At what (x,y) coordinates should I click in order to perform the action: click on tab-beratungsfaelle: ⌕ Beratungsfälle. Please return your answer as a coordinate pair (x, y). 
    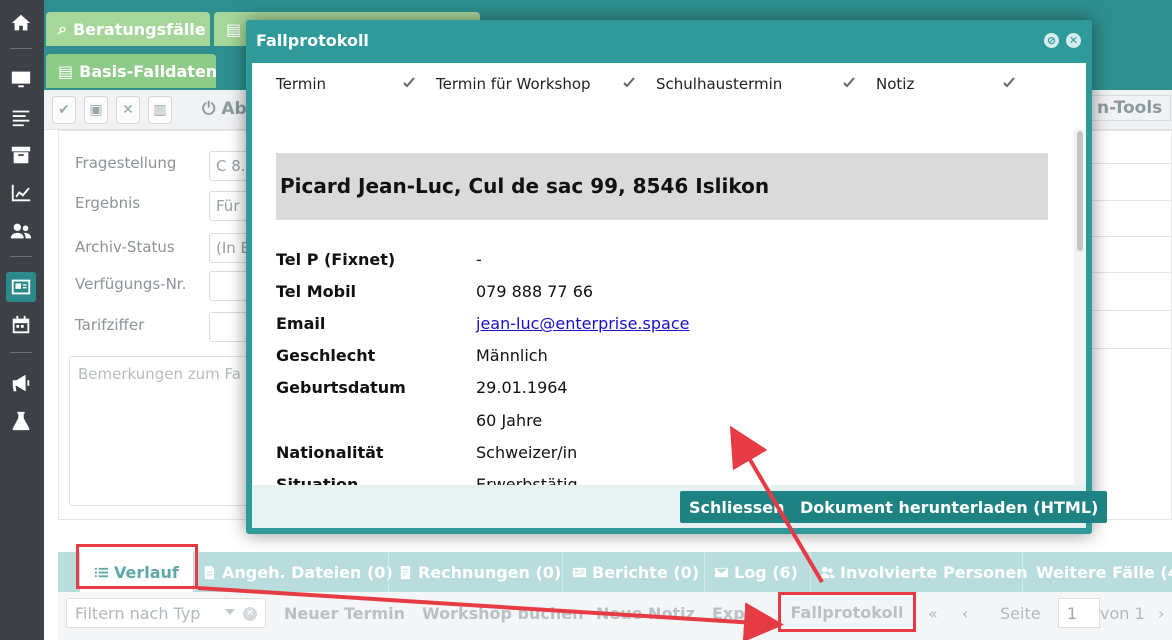
    Looking at the image, I should click on (128, 29).